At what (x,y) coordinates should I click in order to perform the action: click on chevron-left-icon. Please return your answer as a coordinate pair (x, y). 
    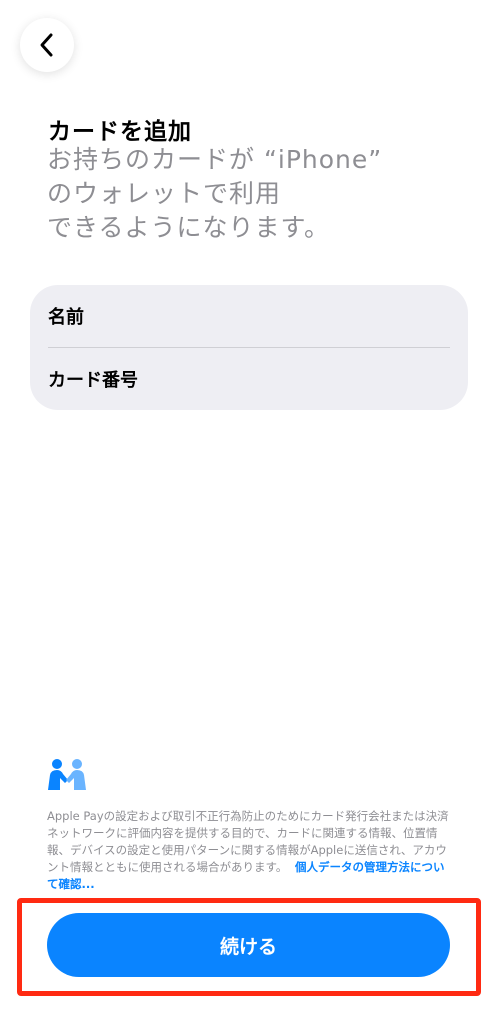
    Looking at the image, I should click on (46, 45).